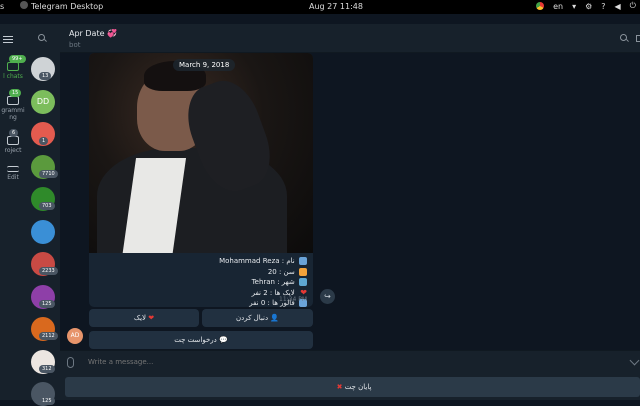  Describe the element at coordinates (13, 177) in the screenshot. I see `folder-label: Edit` at that location.